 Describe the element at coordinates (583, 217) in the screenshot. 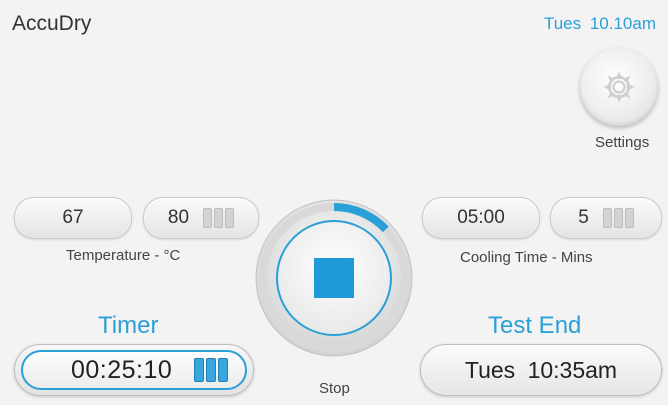

I see `cooling-setpoint-value: 5` at that location.